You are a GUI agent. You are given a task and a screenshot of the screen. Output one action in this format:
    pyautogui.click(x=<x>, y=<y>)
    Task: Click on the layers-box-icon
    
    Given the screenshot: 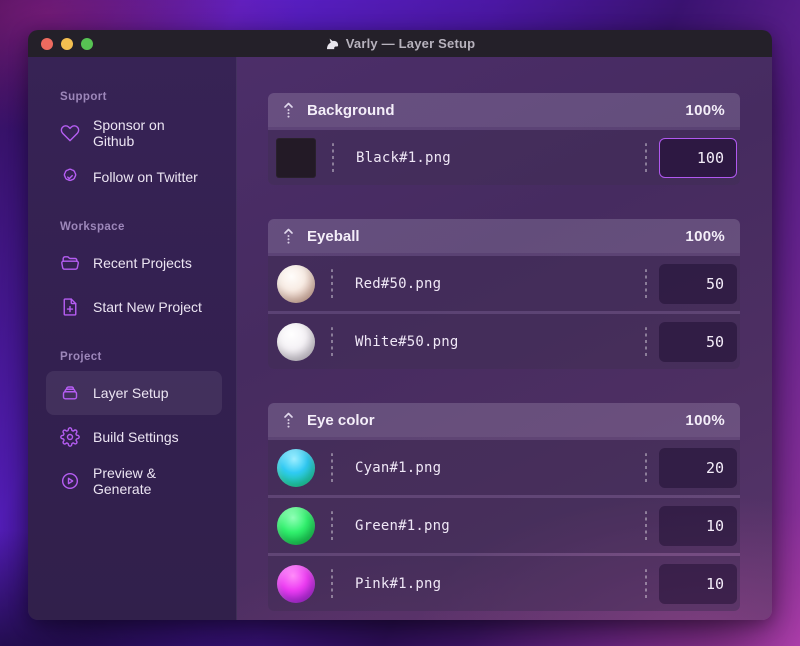 What is the action you would take?
    pyautogui.click(x=70, y=393)
    